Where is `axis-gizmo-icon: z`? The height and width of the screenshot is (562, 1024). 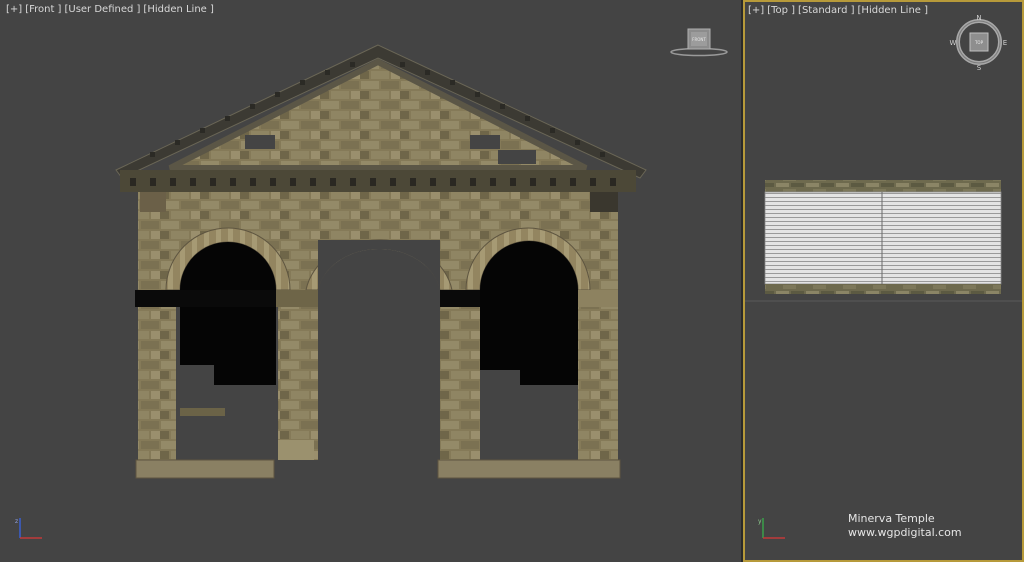
axis-gizmo-icon: z is located at coordinates (28, 528).